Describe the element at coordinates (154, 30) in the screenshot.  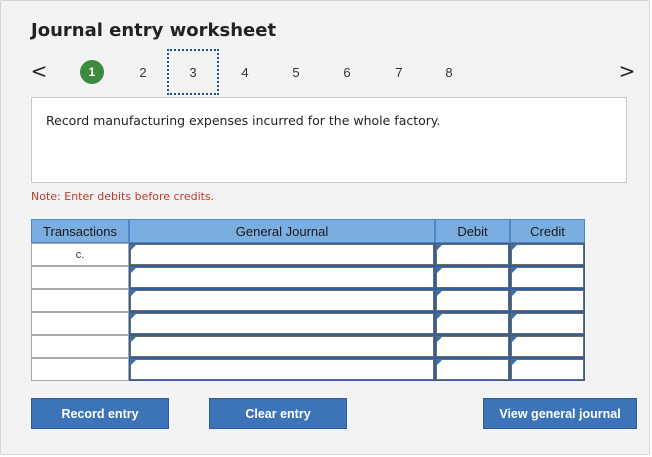
I see `page-title: Journal entry worksheet` at that location.